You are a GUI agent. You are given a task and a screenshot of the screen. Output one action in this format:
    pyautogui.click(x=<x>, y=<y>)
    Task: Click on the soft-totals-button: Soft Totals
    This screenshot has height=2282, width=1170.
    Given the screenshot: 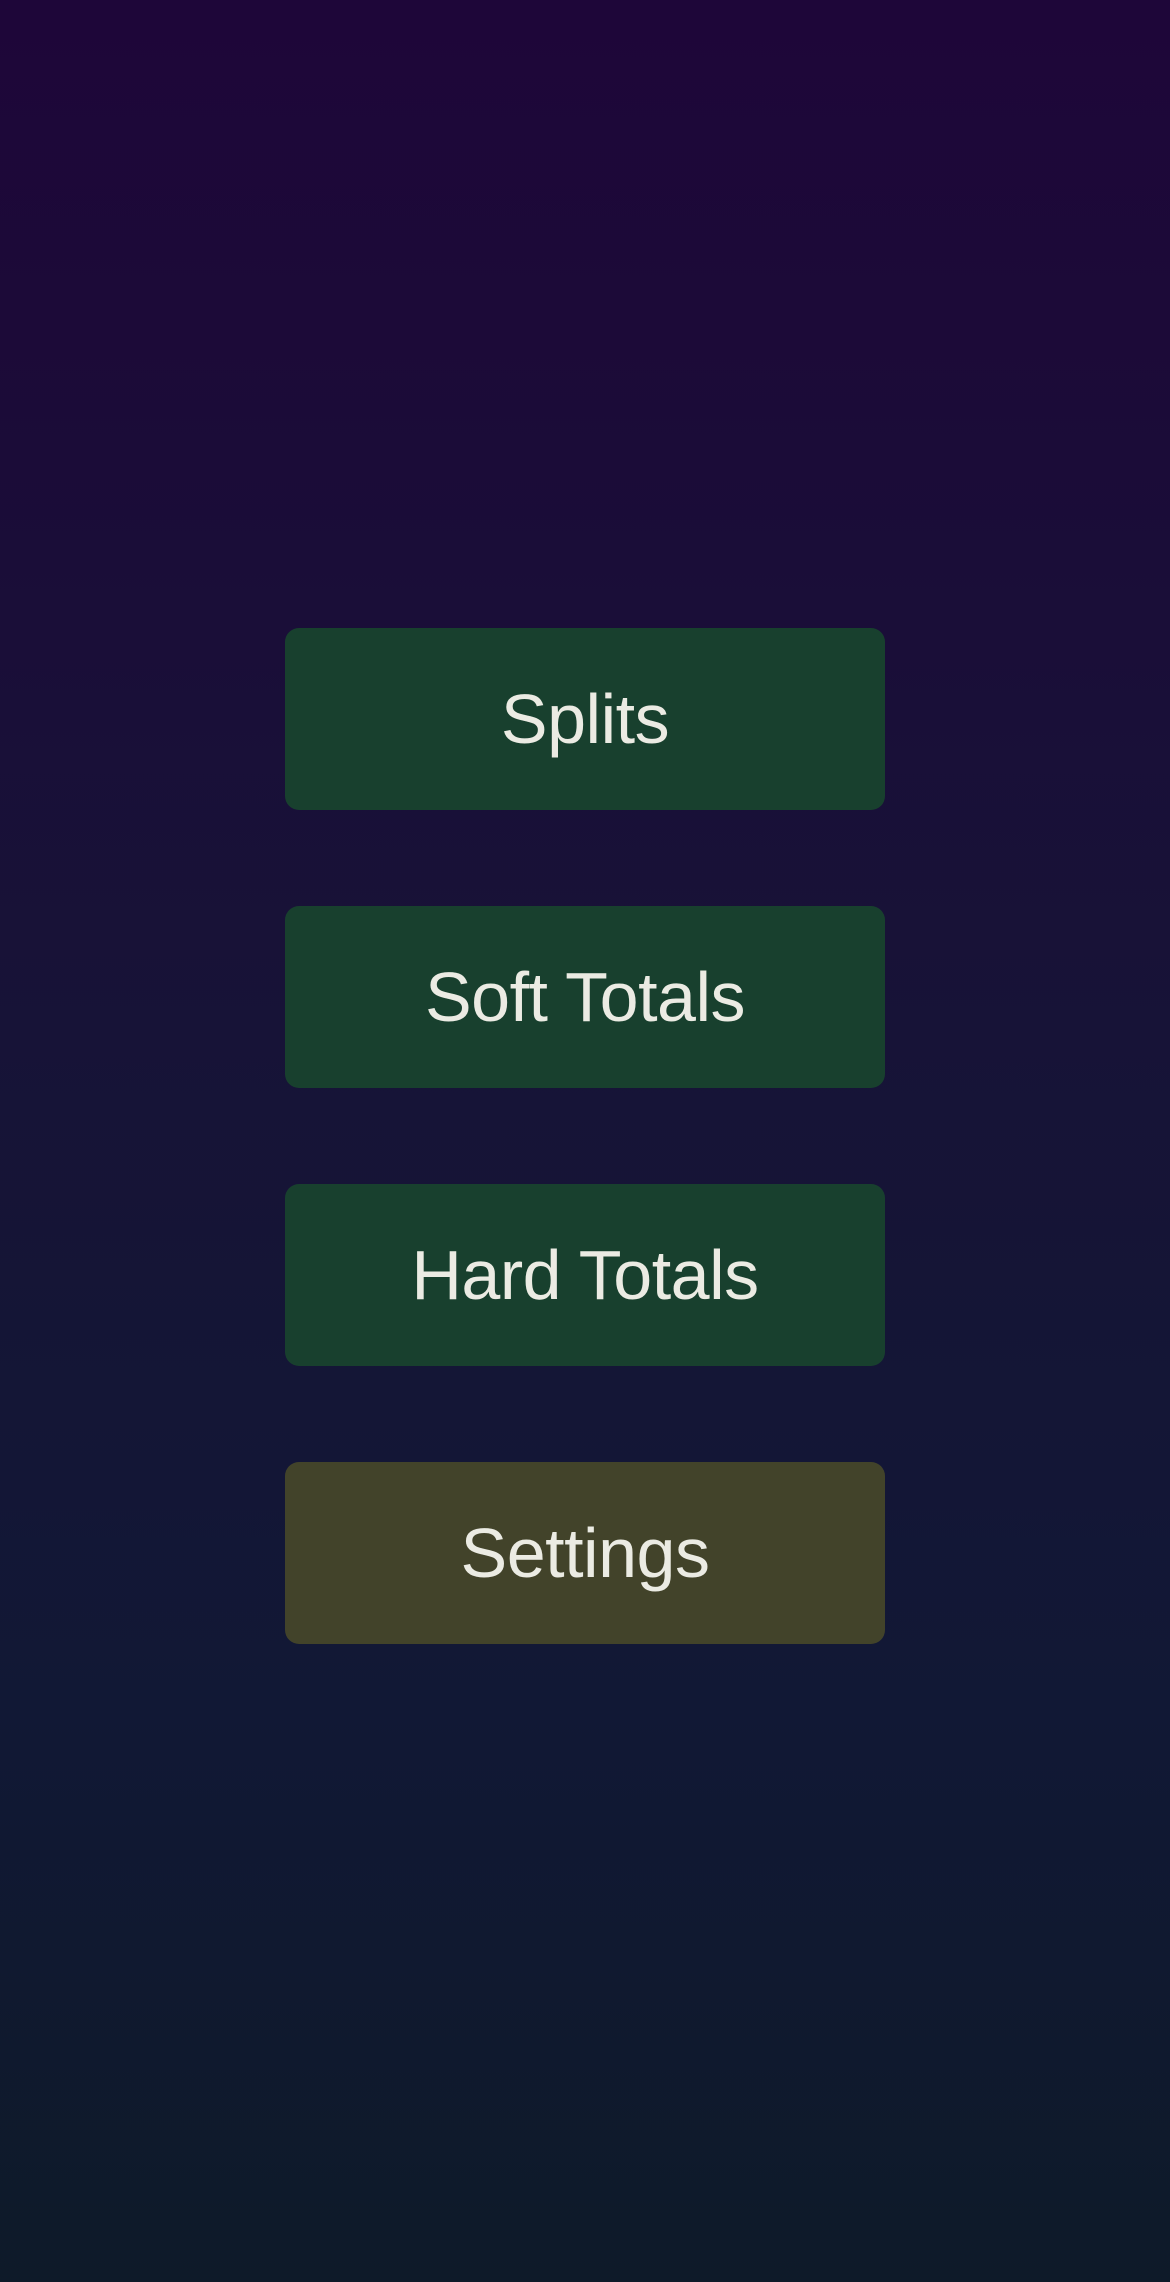 What is the action you would take?
    pyautogui.click(x=585, y=997)
    